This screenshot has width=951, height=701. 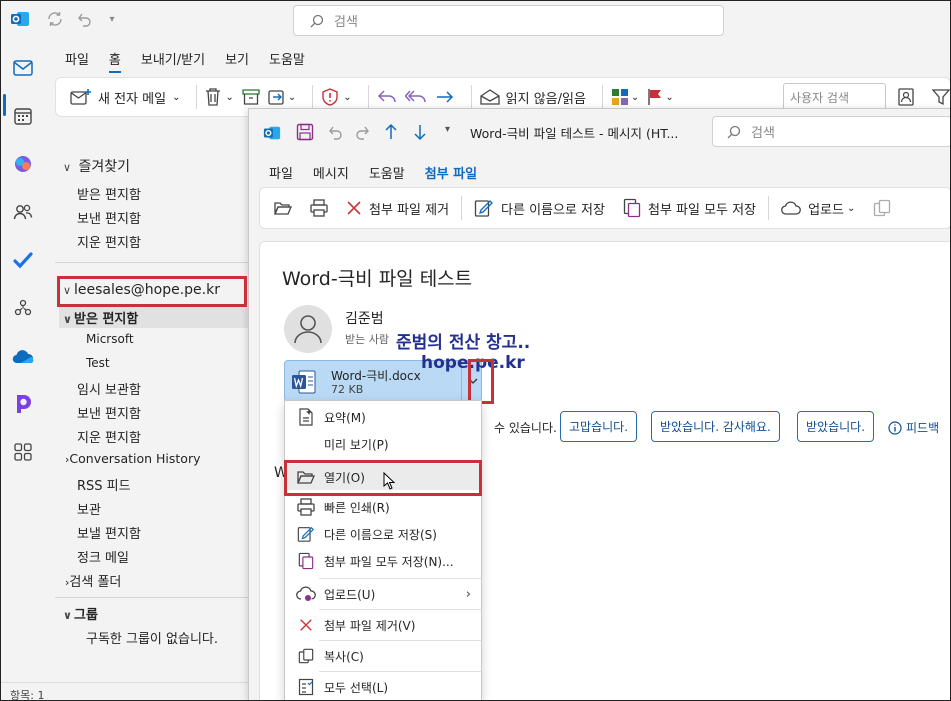 I want to click on folder-favorite-sent: 보낸 편지함, so click(x=109, y=217).